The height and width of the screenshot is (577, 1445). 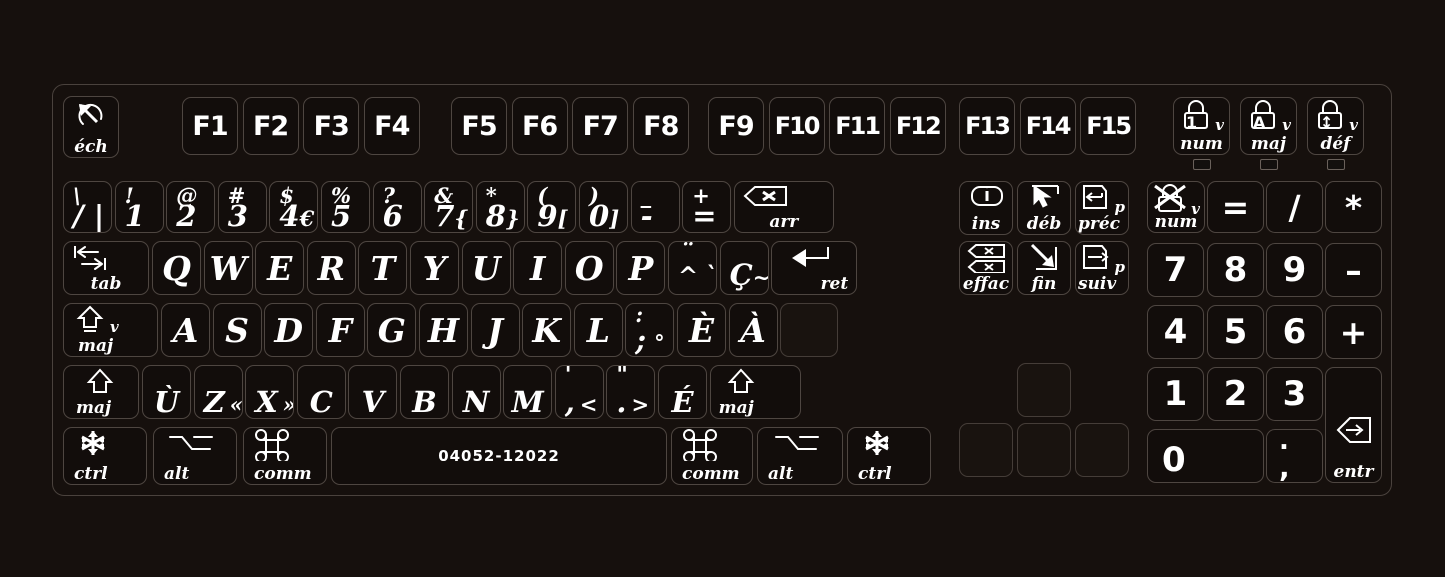 What do you see at coordinates (1175, 332) in the screenshot?
I see `key-numpad-4: 4` at bounding box center [1175, 332].